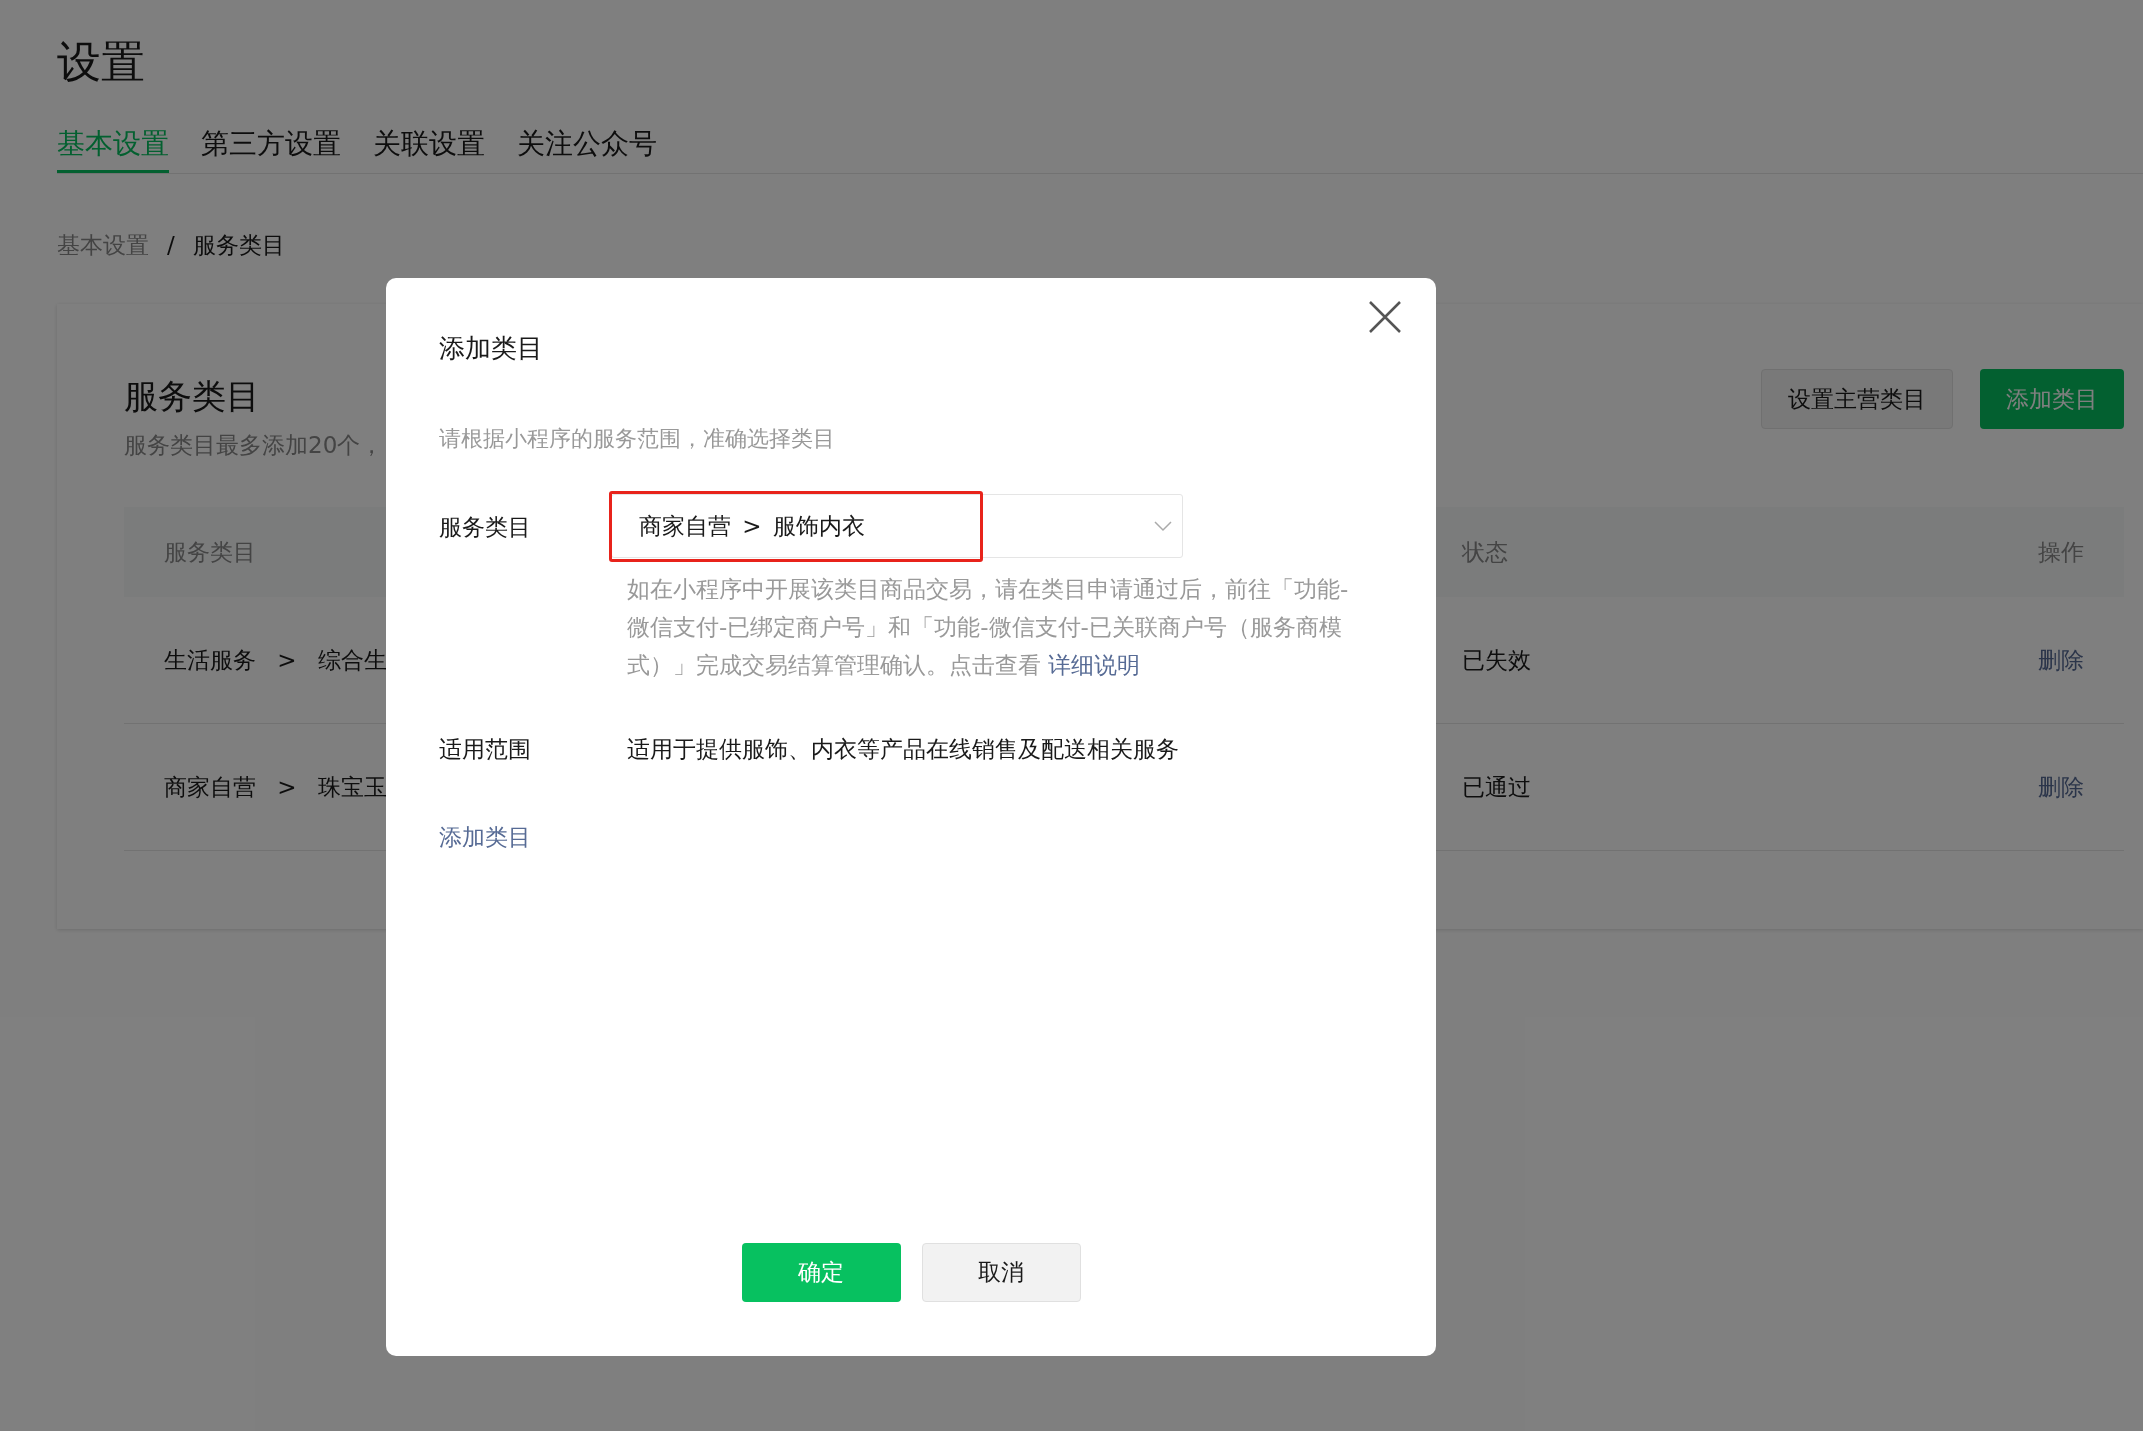 The width and height of the screenshot is (2143, 1431). Describe the element at coordinates (238, 245) in the screenshot. I see `breadcrumb-item: 服务类目` at that location.